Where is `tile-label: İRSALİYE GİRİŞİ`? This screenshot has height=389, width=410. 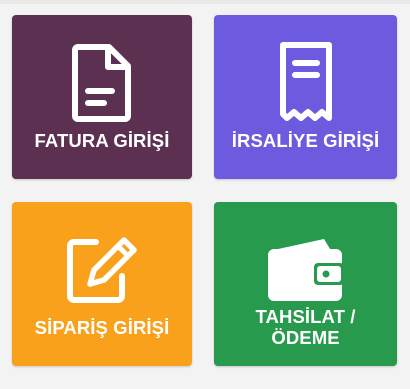 tile-label: İRSALİYE GİRİŞİ is located at coordinates (305, 140).